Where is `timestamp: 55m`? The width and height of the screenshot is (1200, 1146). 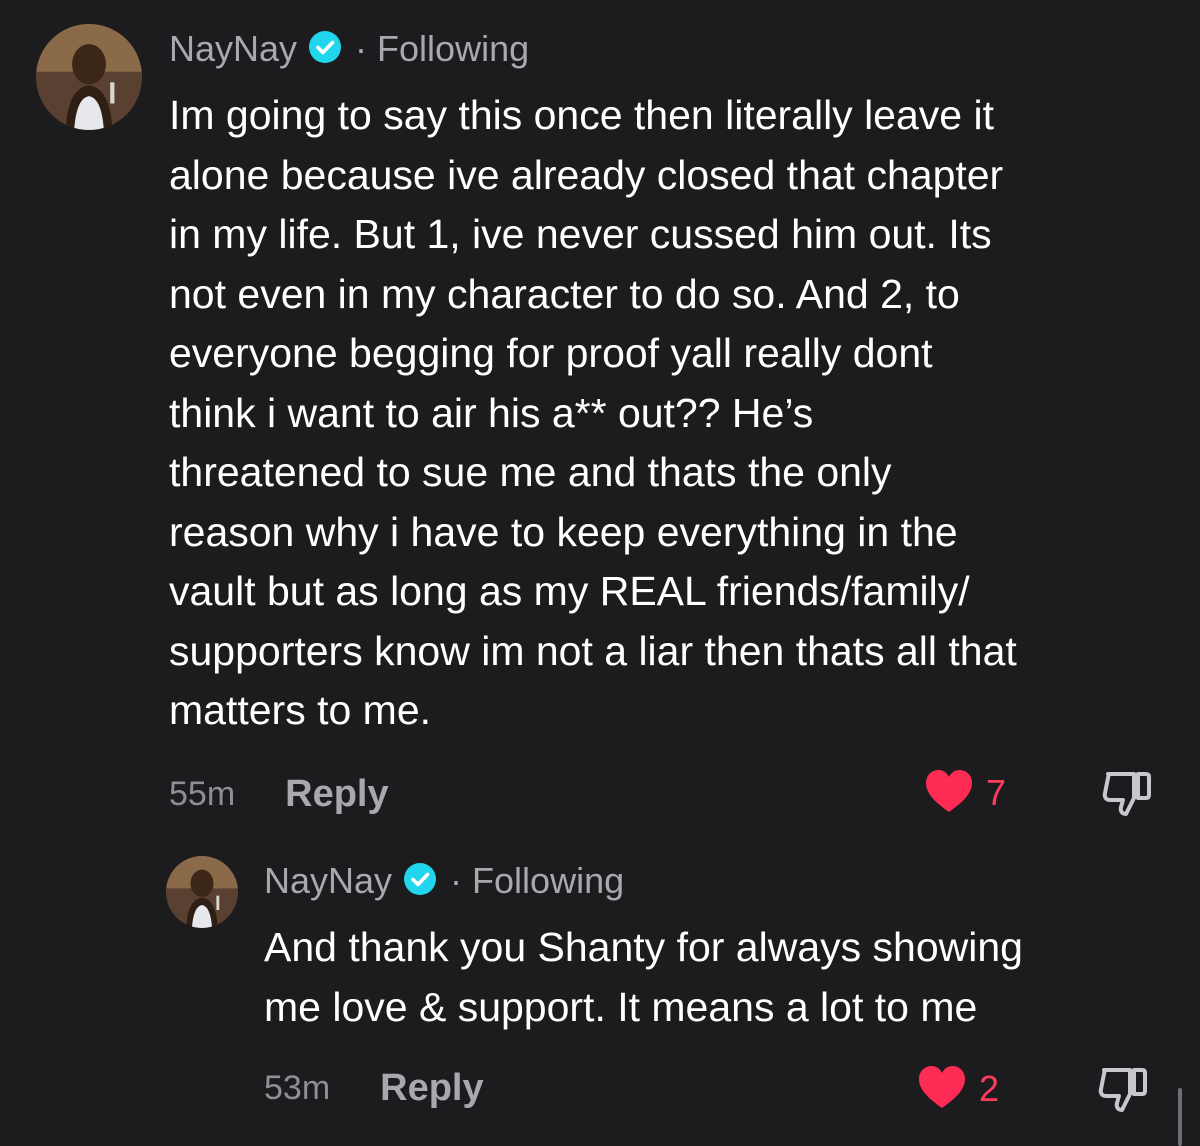
timestamp: 55m is located at coordinates (202, 793).